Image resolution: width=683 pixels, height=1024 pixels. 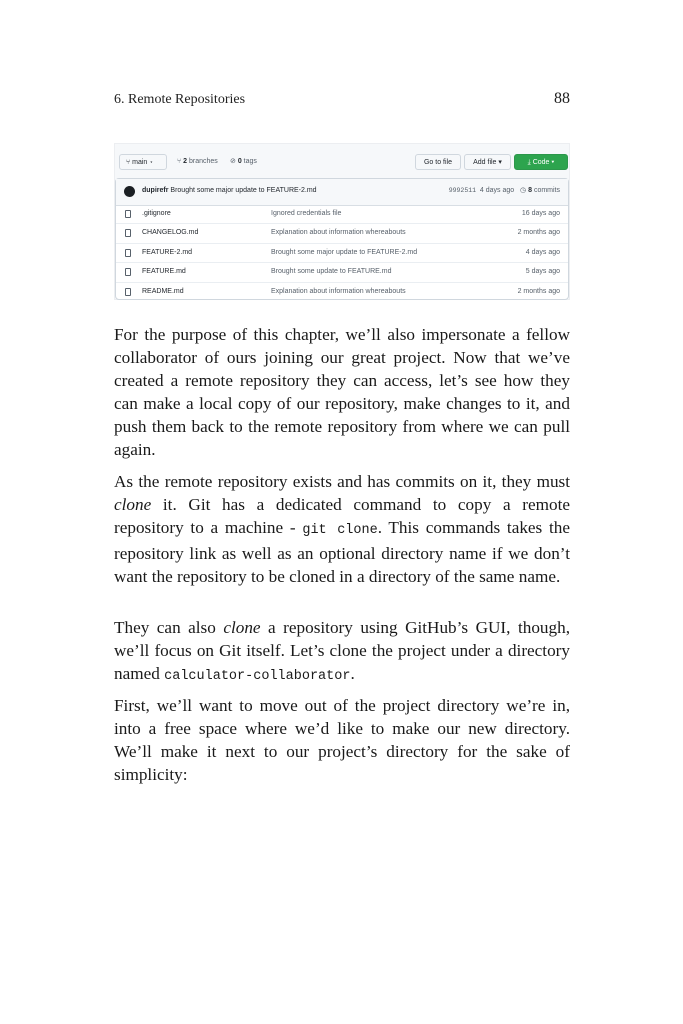 What do you see at coordinates (542, 252) in the screenshot?
I see `file-age: 4 days ago` at bounding box center [542, 252].